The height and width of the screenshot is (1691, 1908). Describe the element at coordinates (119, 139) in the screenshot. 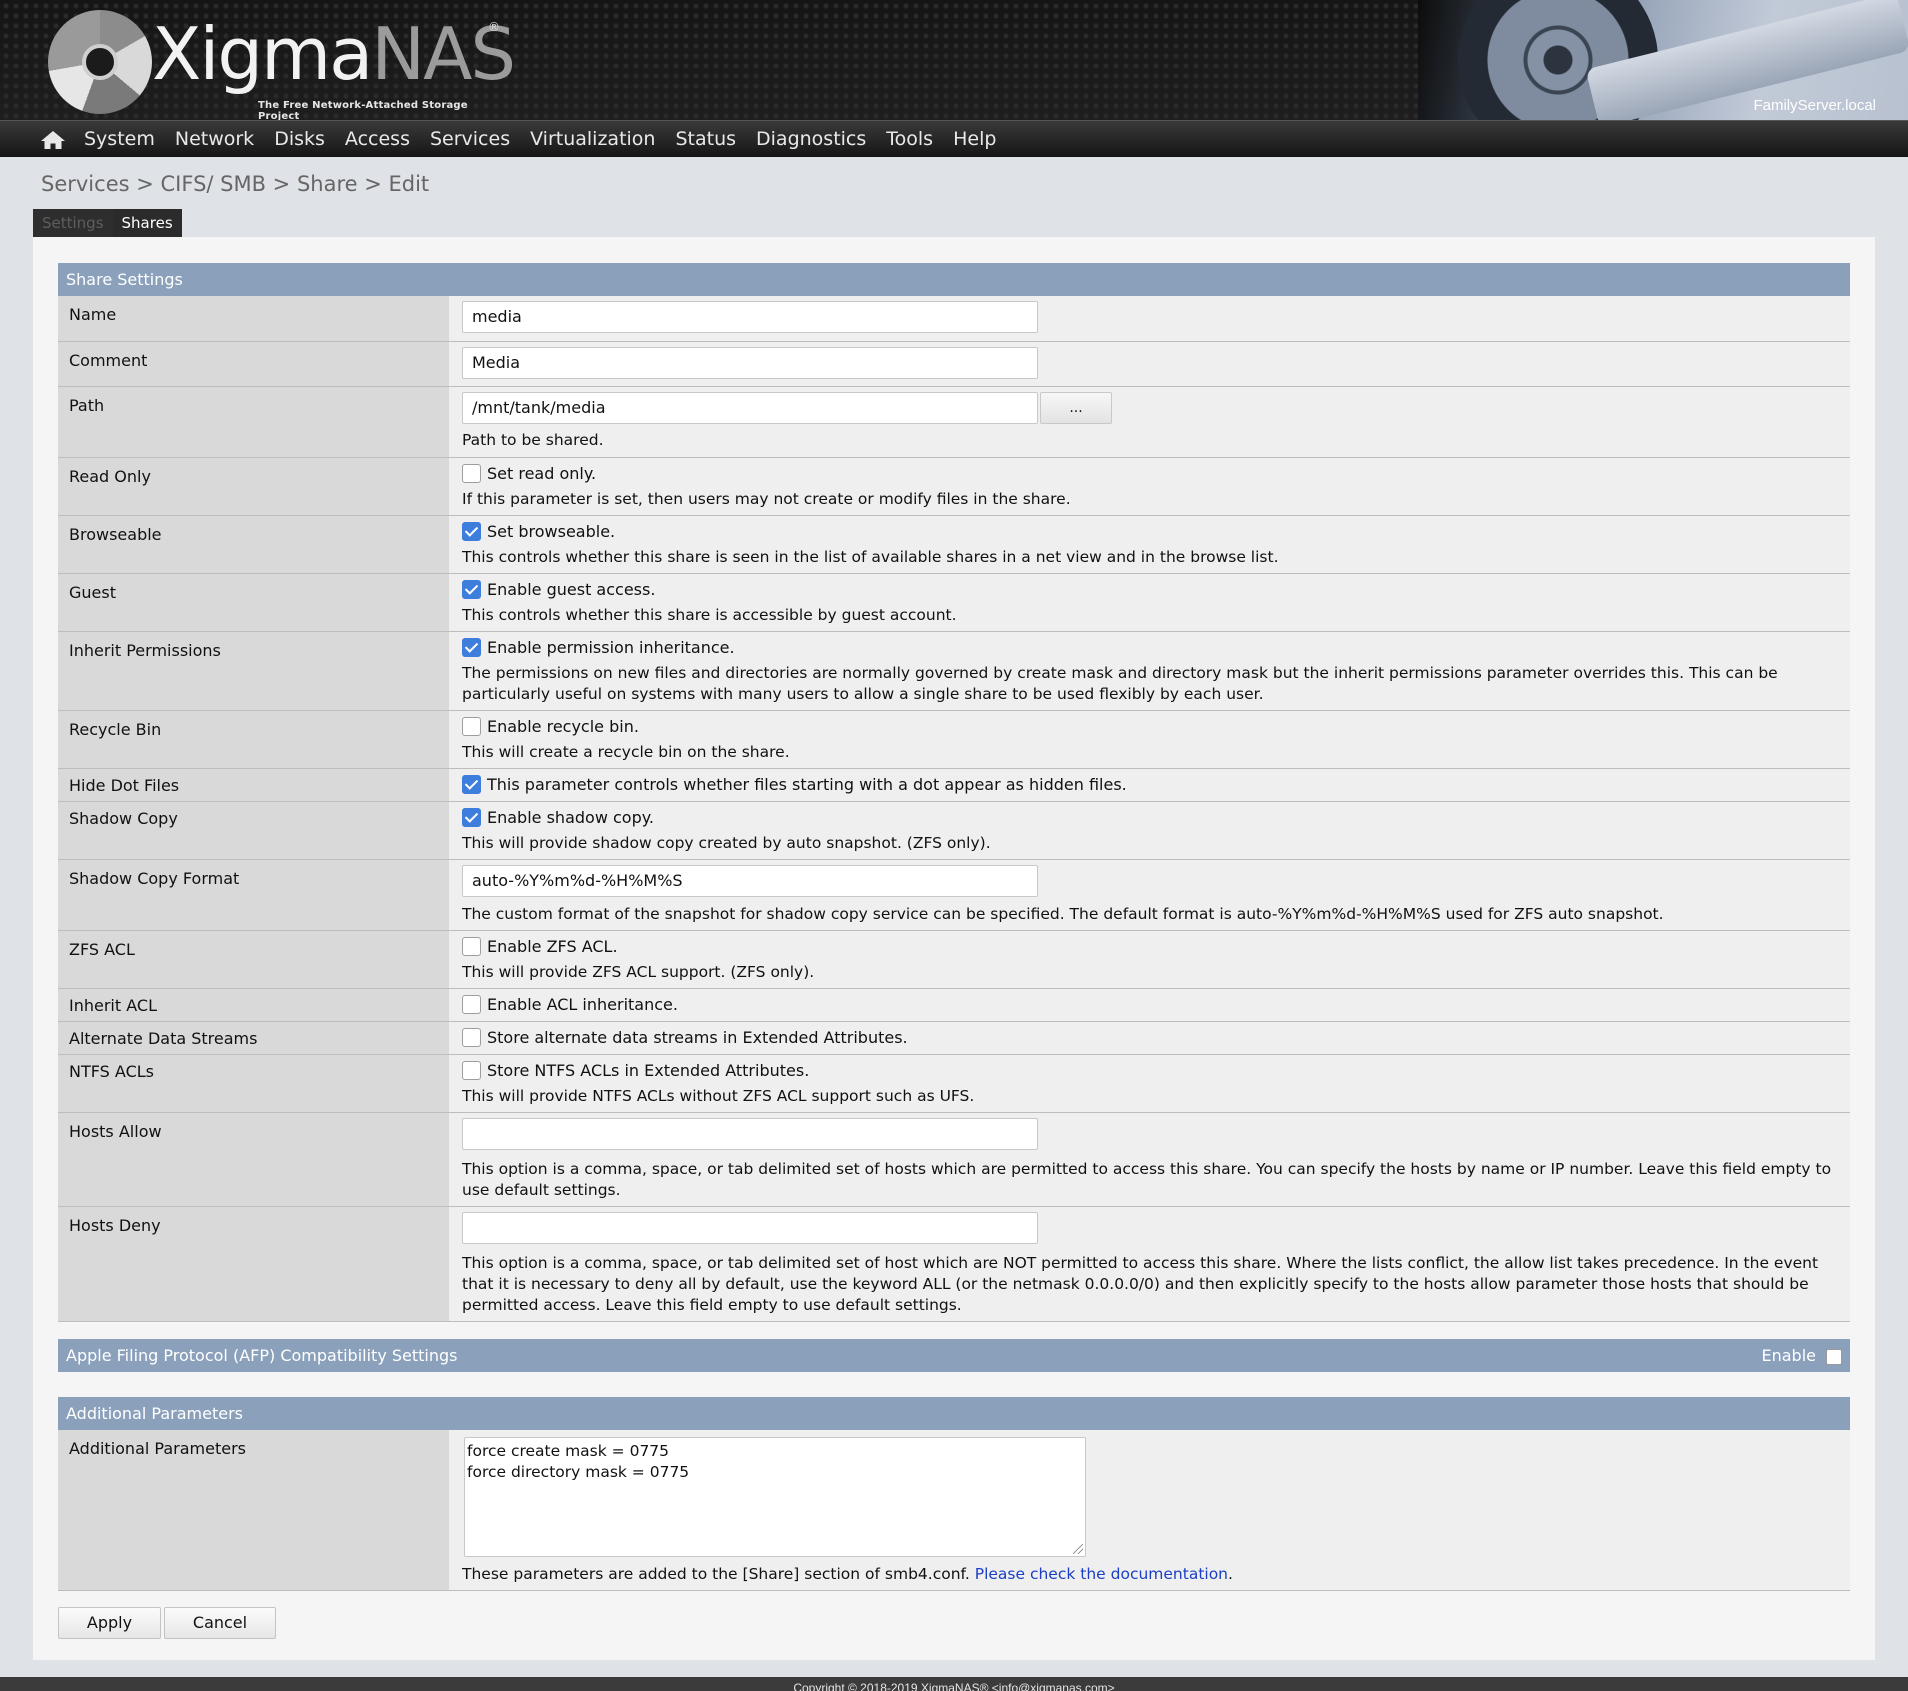

I see `nav-system: System` at that location.